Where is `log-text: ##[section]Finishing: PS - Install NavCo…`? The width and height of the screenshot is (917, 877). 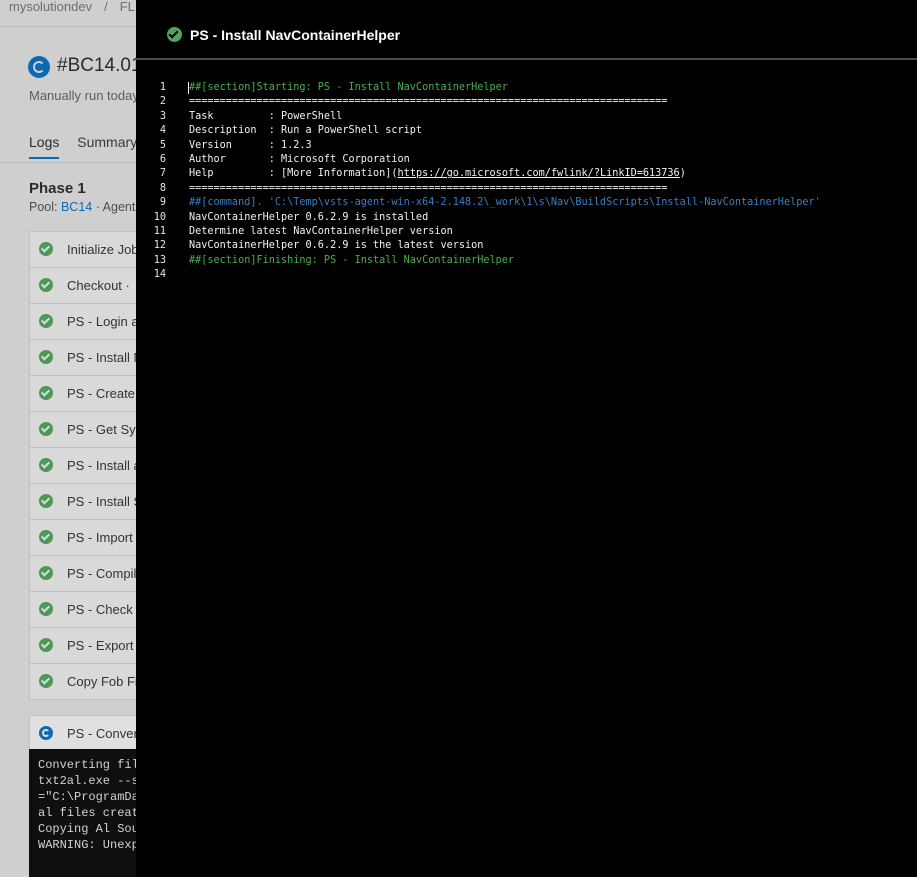
log-text: ##[section]Finishing: PS - Install NavCo… is located at coordinates (352, 260).